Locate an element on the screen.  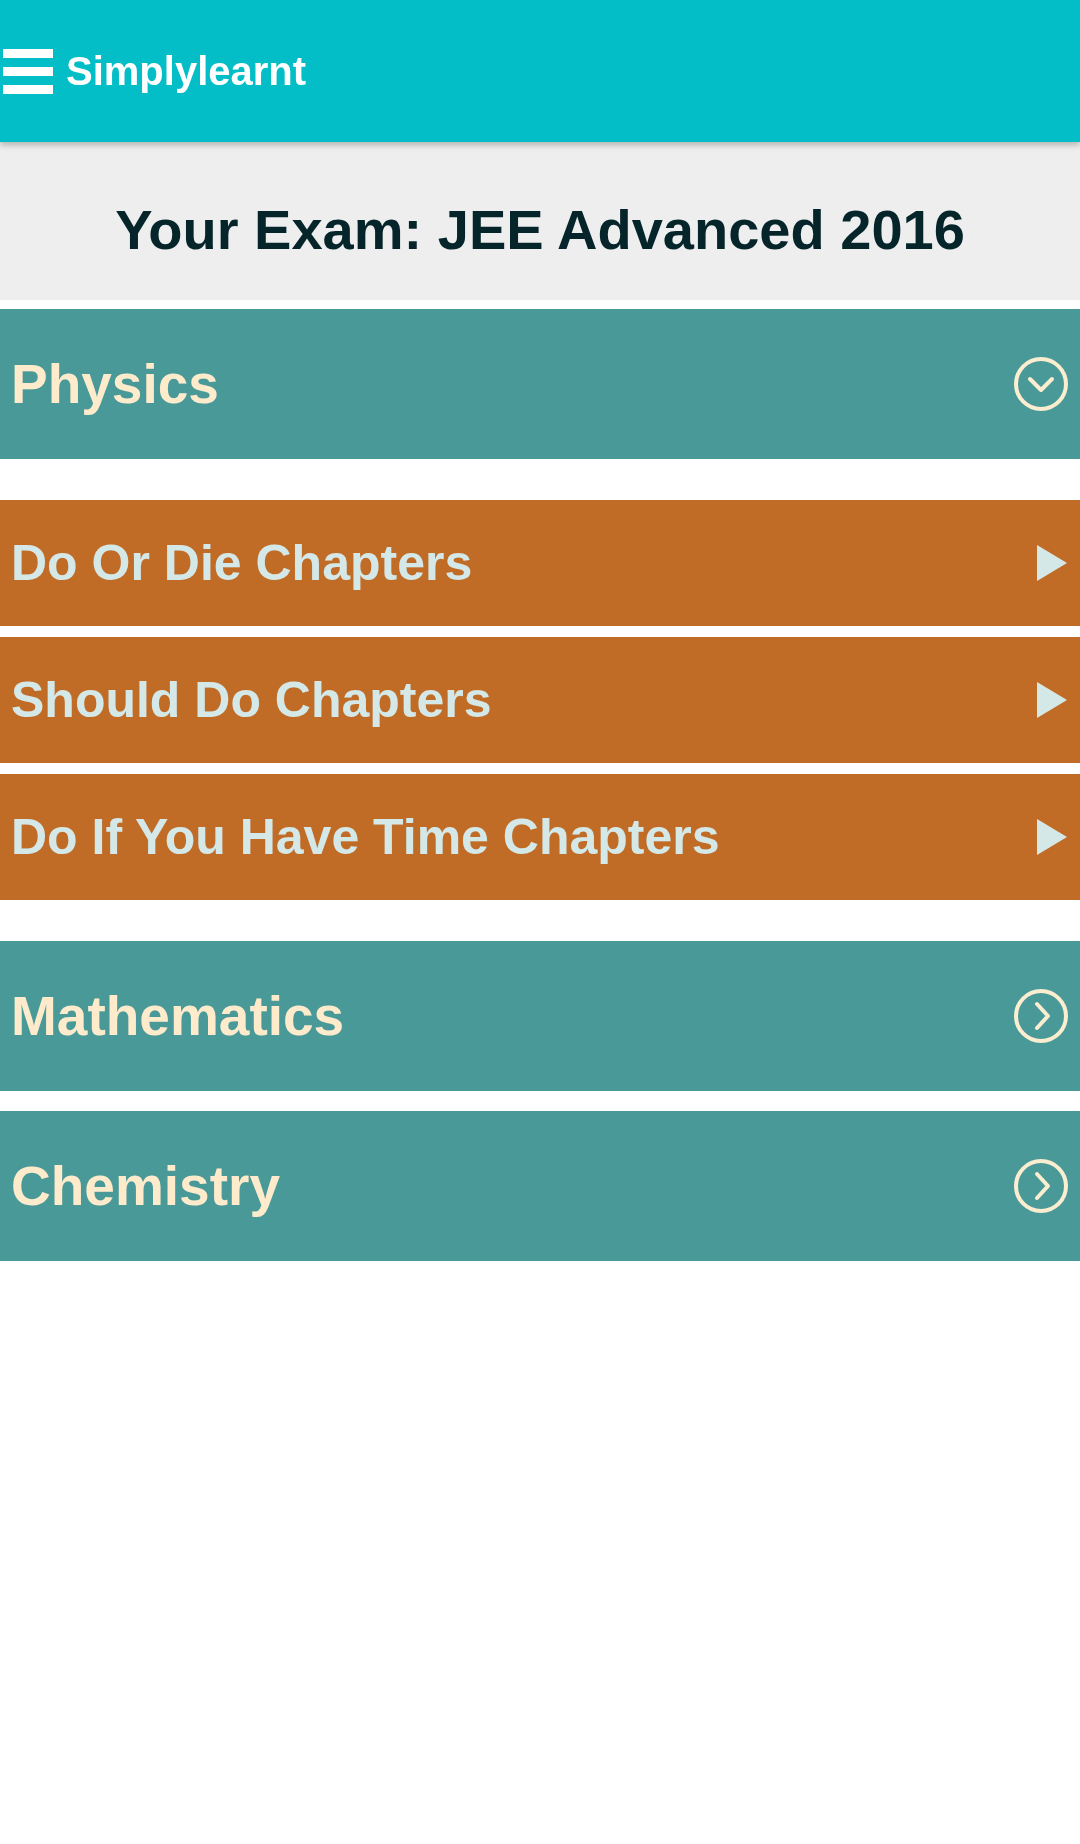
subject-header: Mathematics is located at coordinates (540, 1016).